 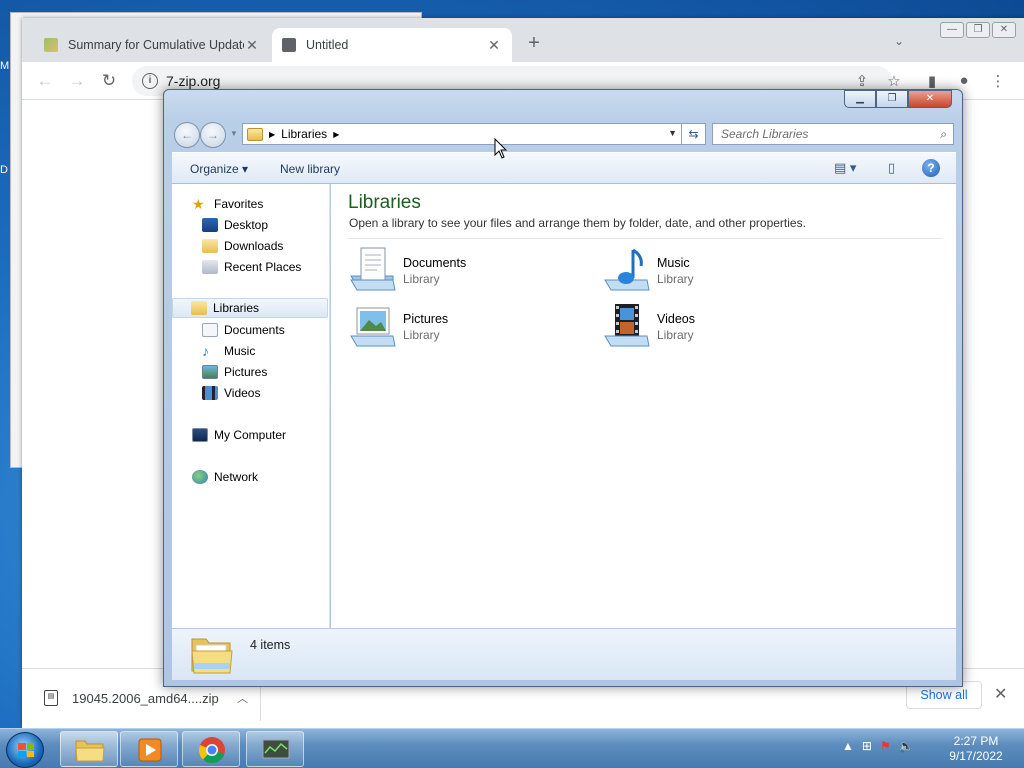 What do you see at coordinates (219, 169) in the screenshot?
I see `organize-menu: Organize ▾` at bounding box center [219, 169].